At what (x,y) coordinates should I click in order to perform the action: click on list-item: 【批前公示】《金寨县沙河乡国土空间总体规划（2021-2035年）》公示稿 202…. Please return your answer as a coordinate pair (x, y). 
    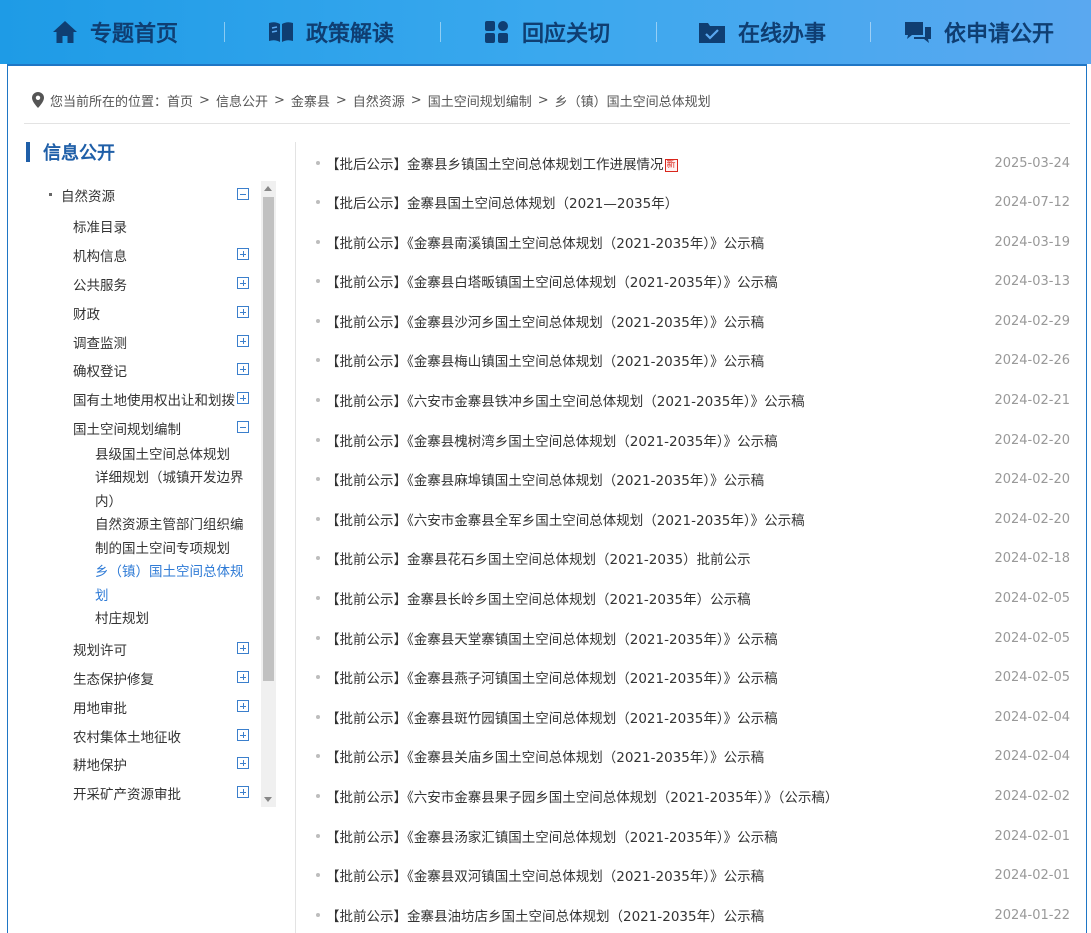
    Looking at the image, I should click on (693, 321).